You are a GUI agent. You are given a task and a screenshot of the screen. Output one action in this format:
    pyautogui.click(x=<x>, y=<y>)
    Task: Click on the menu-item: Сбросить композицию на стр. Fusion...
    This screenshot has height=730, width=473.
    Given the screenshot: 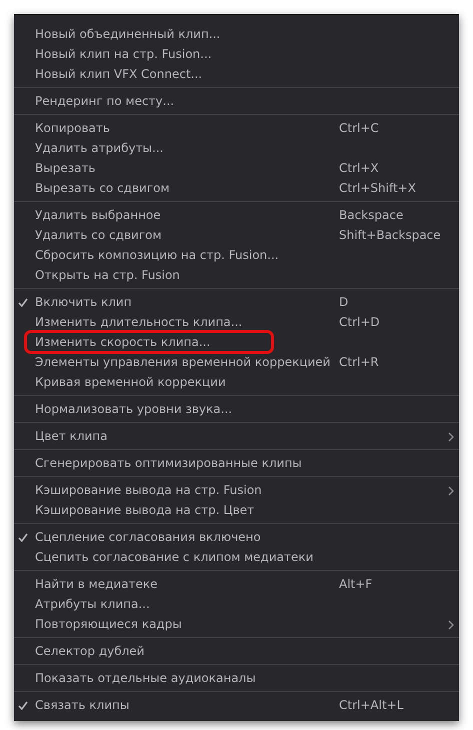 What is the action you would take?
    pyautogui.click(x=236, y=255)
    